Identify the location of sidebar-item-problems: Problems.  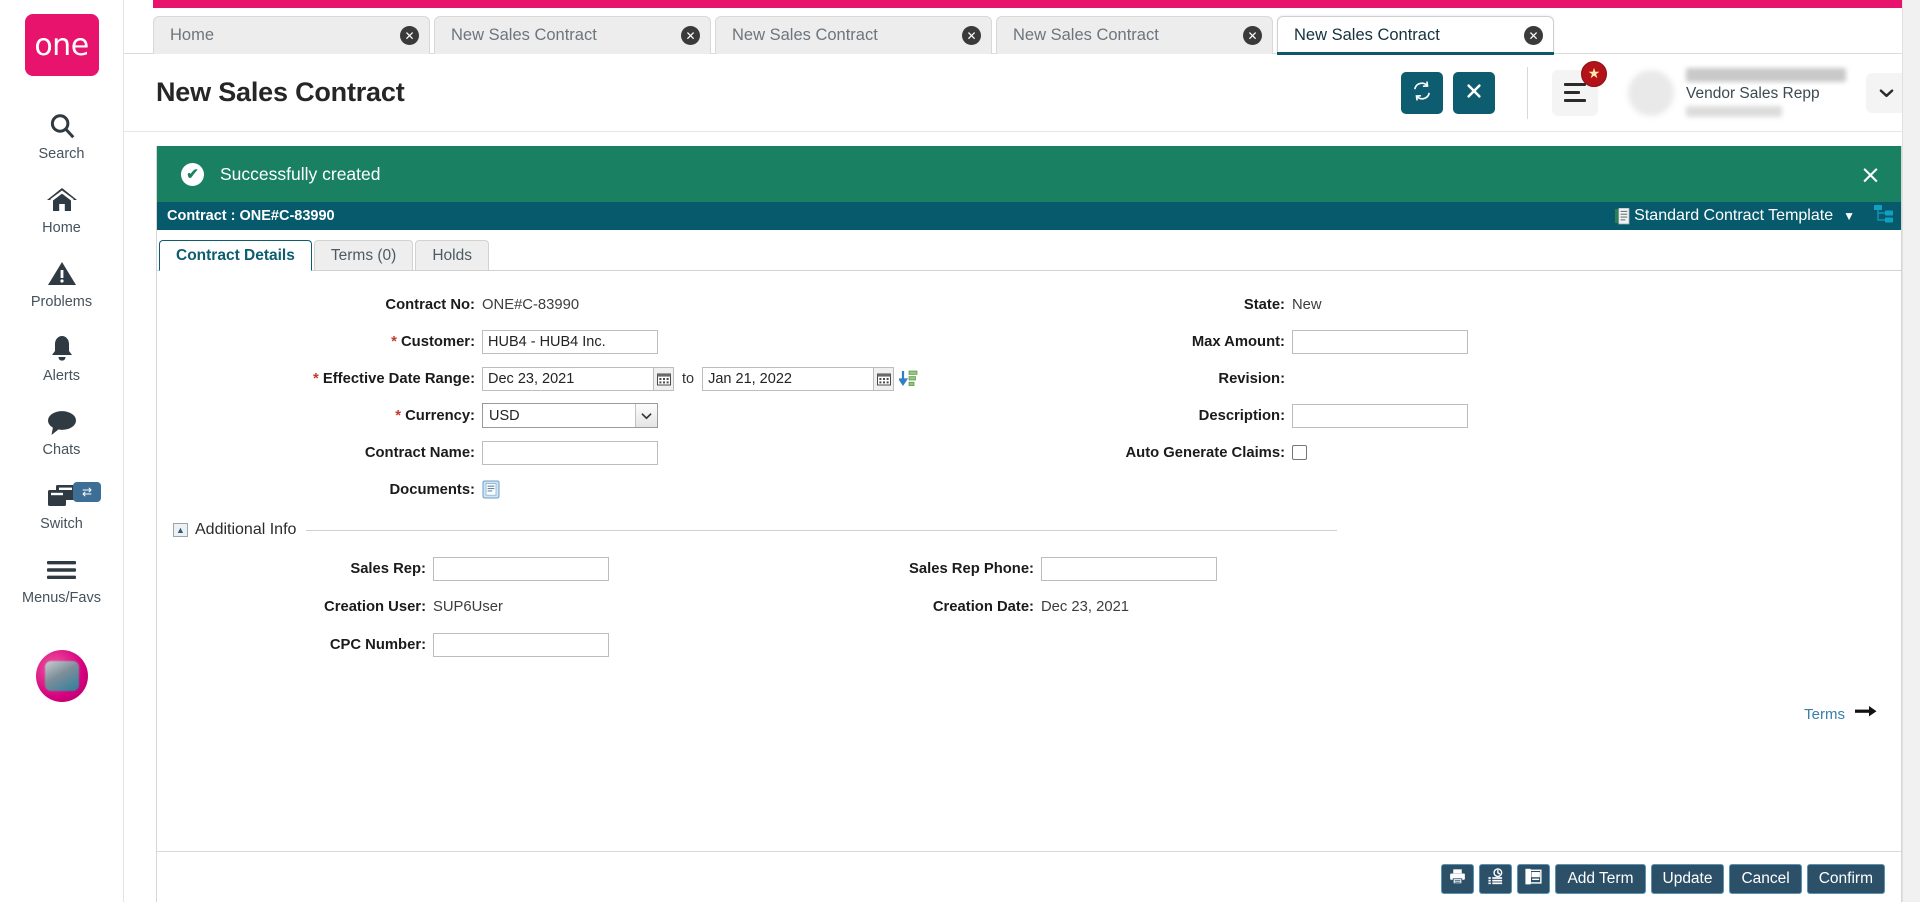
(61, 283).